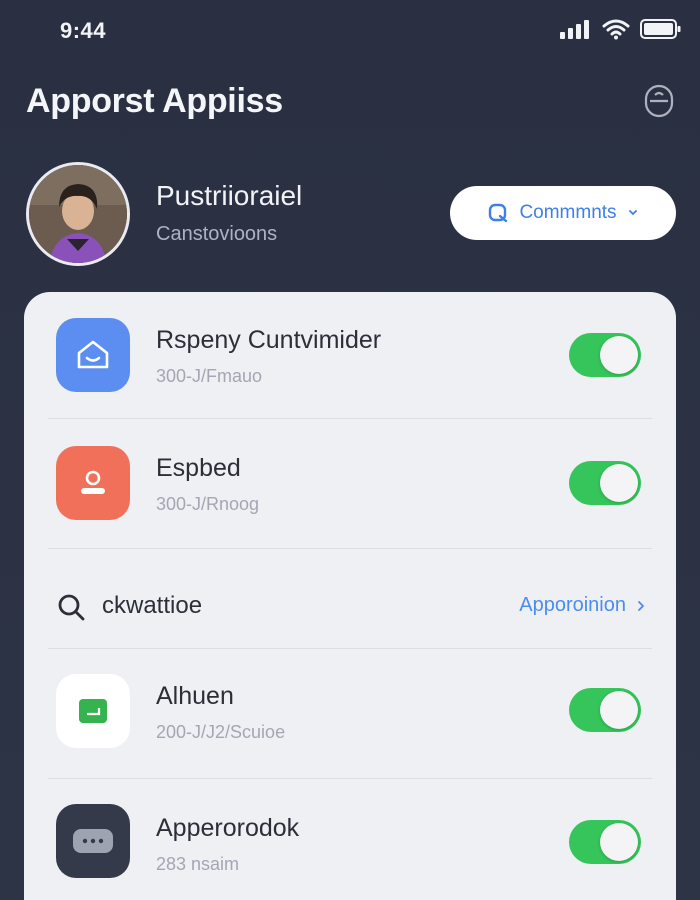 Image resolution: width=700 pixels, height=900 pixels. I want to click on item-subtitle: 300-J/Fmauo, so click(209, 376).